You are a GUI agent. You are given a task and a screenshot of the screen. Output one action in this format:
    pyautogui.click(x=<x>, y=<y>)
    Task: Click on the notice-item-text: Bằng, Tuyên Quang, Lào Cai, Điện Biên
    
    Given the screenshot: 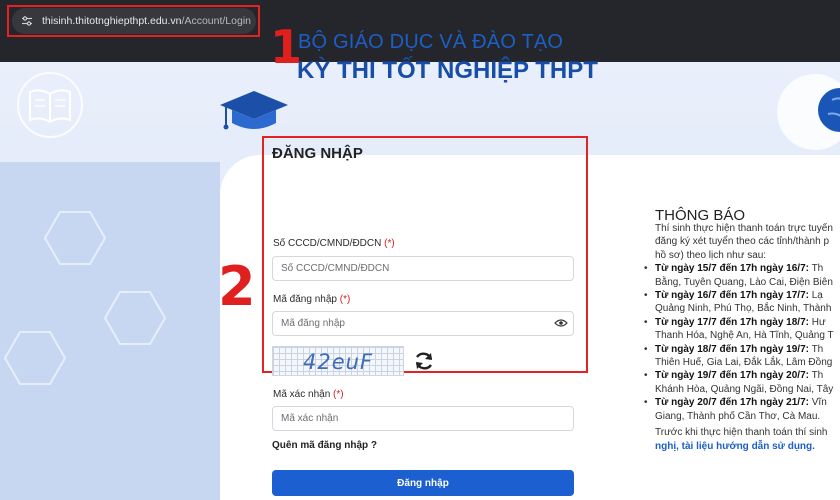 What is the action you would take?
    pyautogui.click(x=744, y=282)
    